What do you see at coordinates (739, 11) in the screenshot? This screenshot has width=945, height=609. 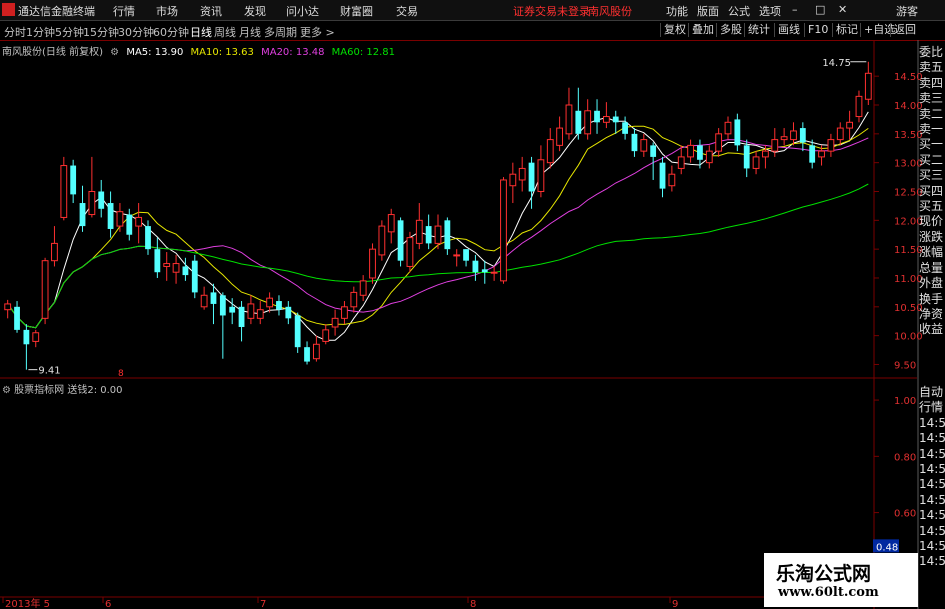 I see `menu-item-formula: 公式` at bounding box center [739, 11].